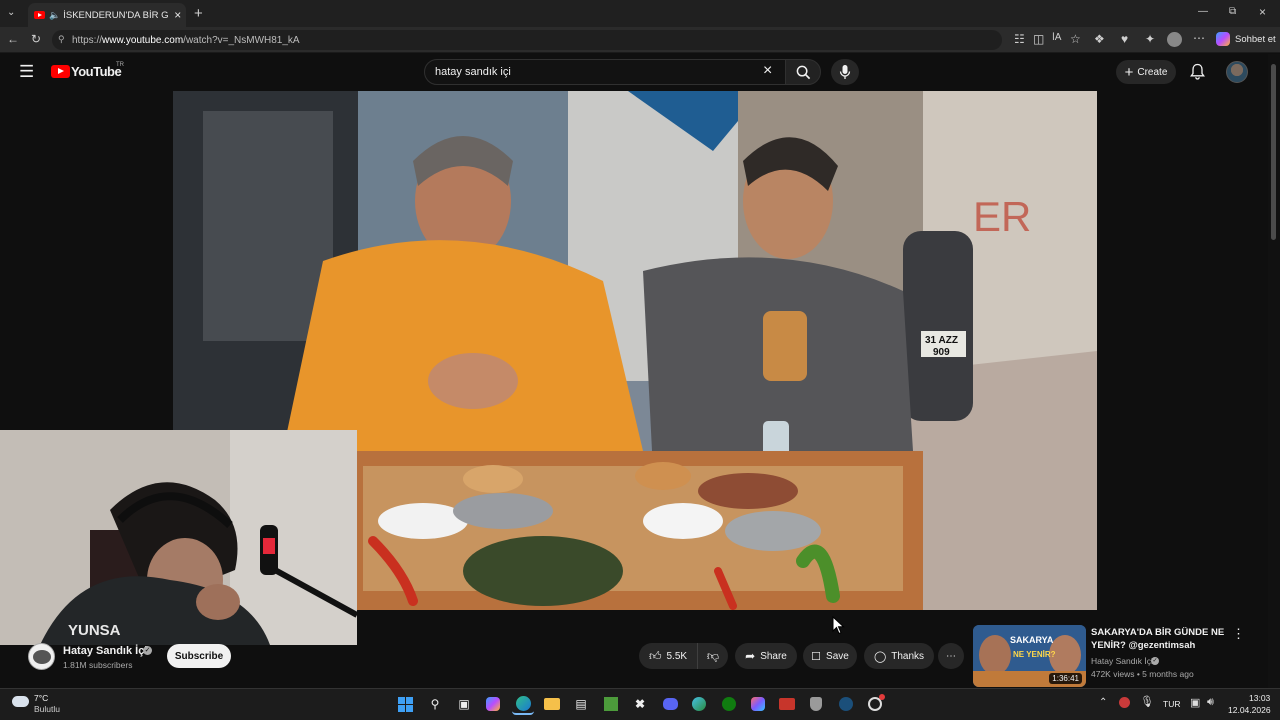  Describe the element at coordinates (87, 40) in the screenshot. I see `url-prefix: https://` at that location.